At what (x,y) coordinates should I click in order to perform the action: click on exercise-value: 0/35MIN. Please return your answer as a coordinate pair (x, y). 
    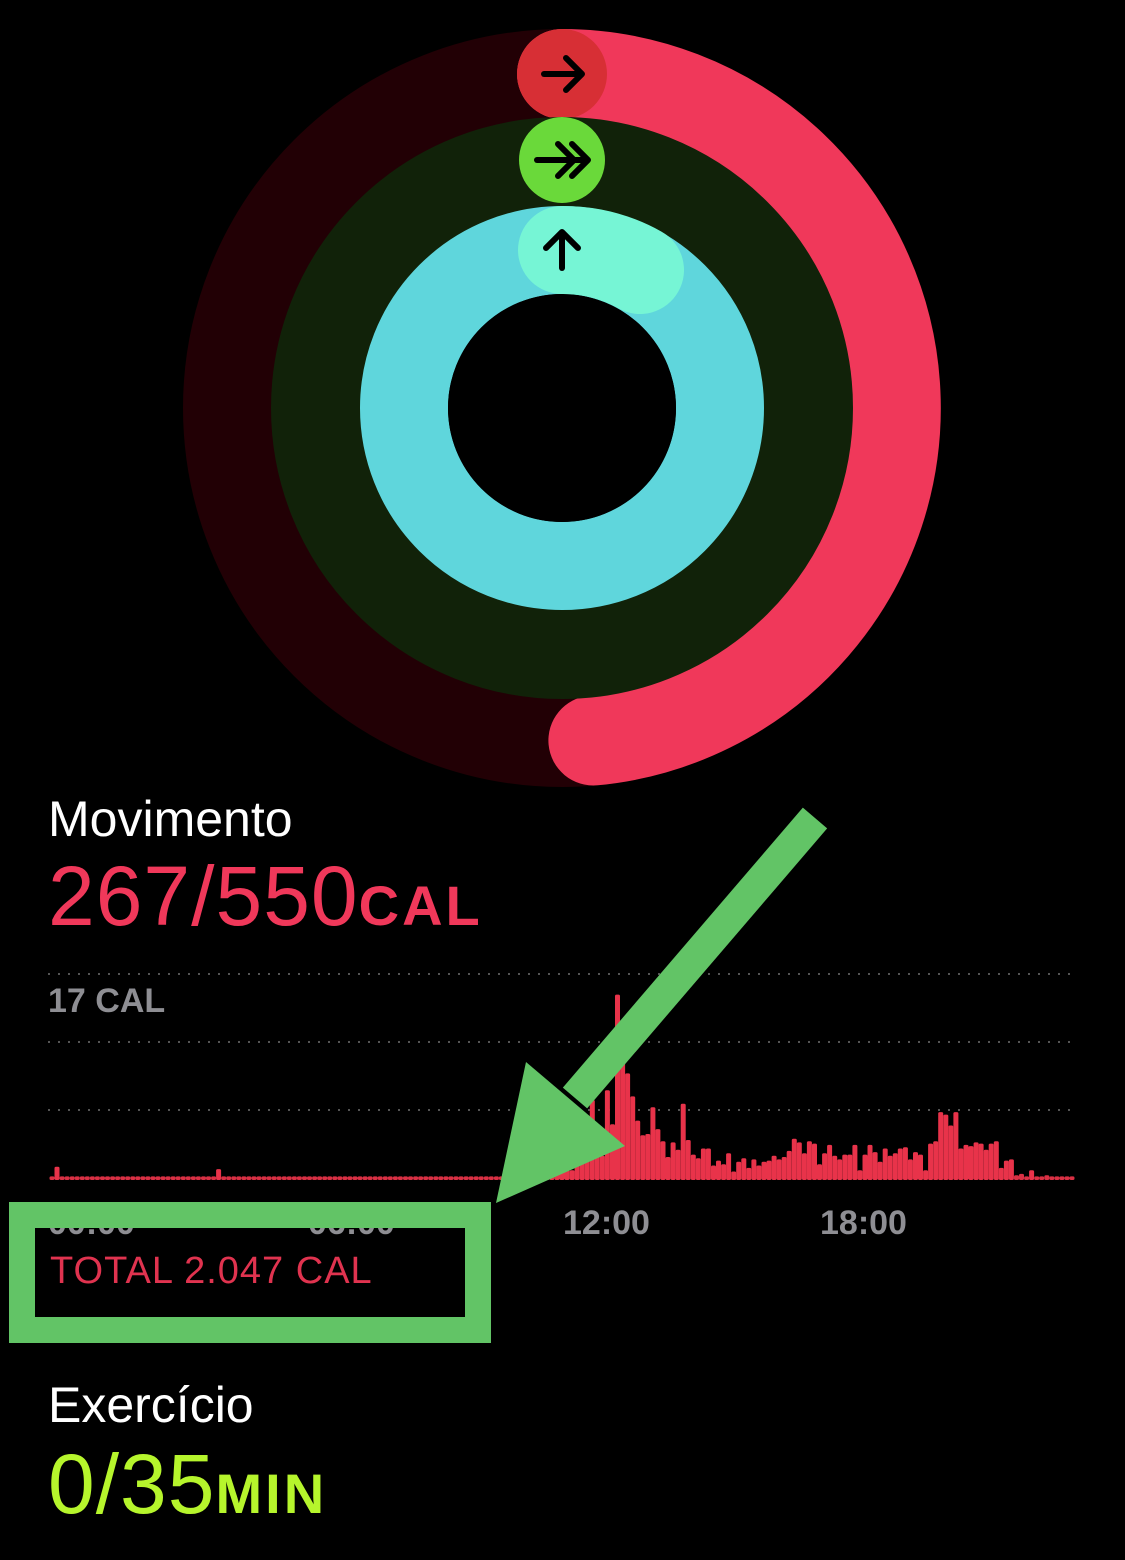
    Looking at the image, I should click on (187, 1484).